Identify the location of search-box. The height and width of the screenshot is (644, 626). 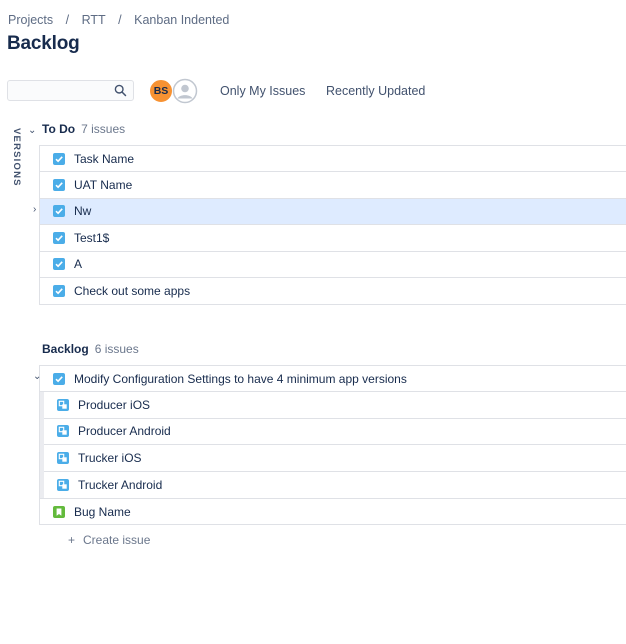
(70, 90).